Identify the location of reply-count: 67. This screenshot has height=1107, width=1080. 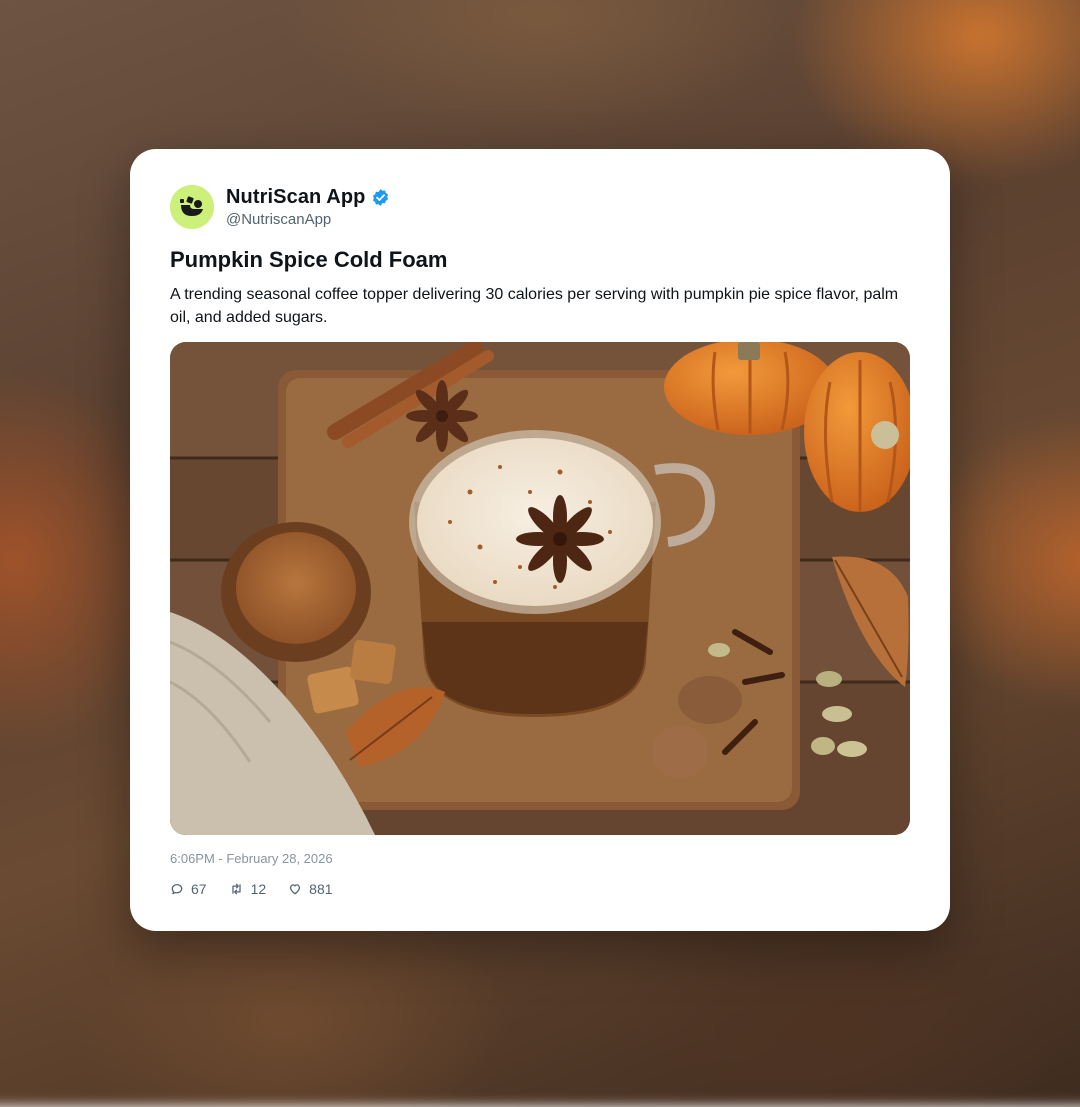
(199, 889).